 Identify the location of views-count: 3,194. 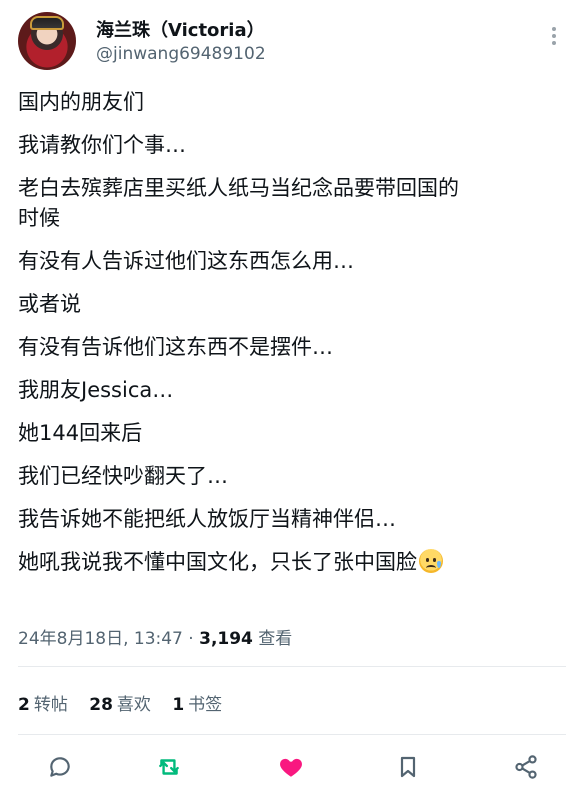
(226, 639).